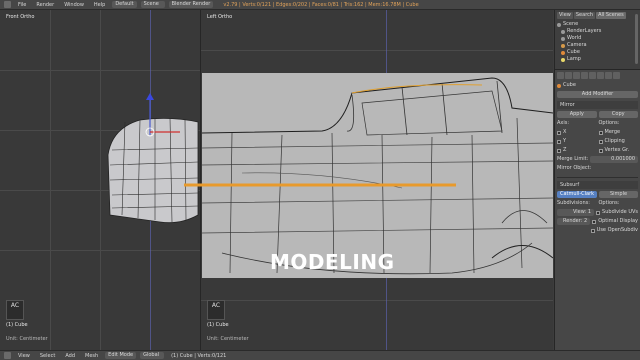 The image size is (640, 360). I want to click on copy-button: Copy, so click(618, 114).